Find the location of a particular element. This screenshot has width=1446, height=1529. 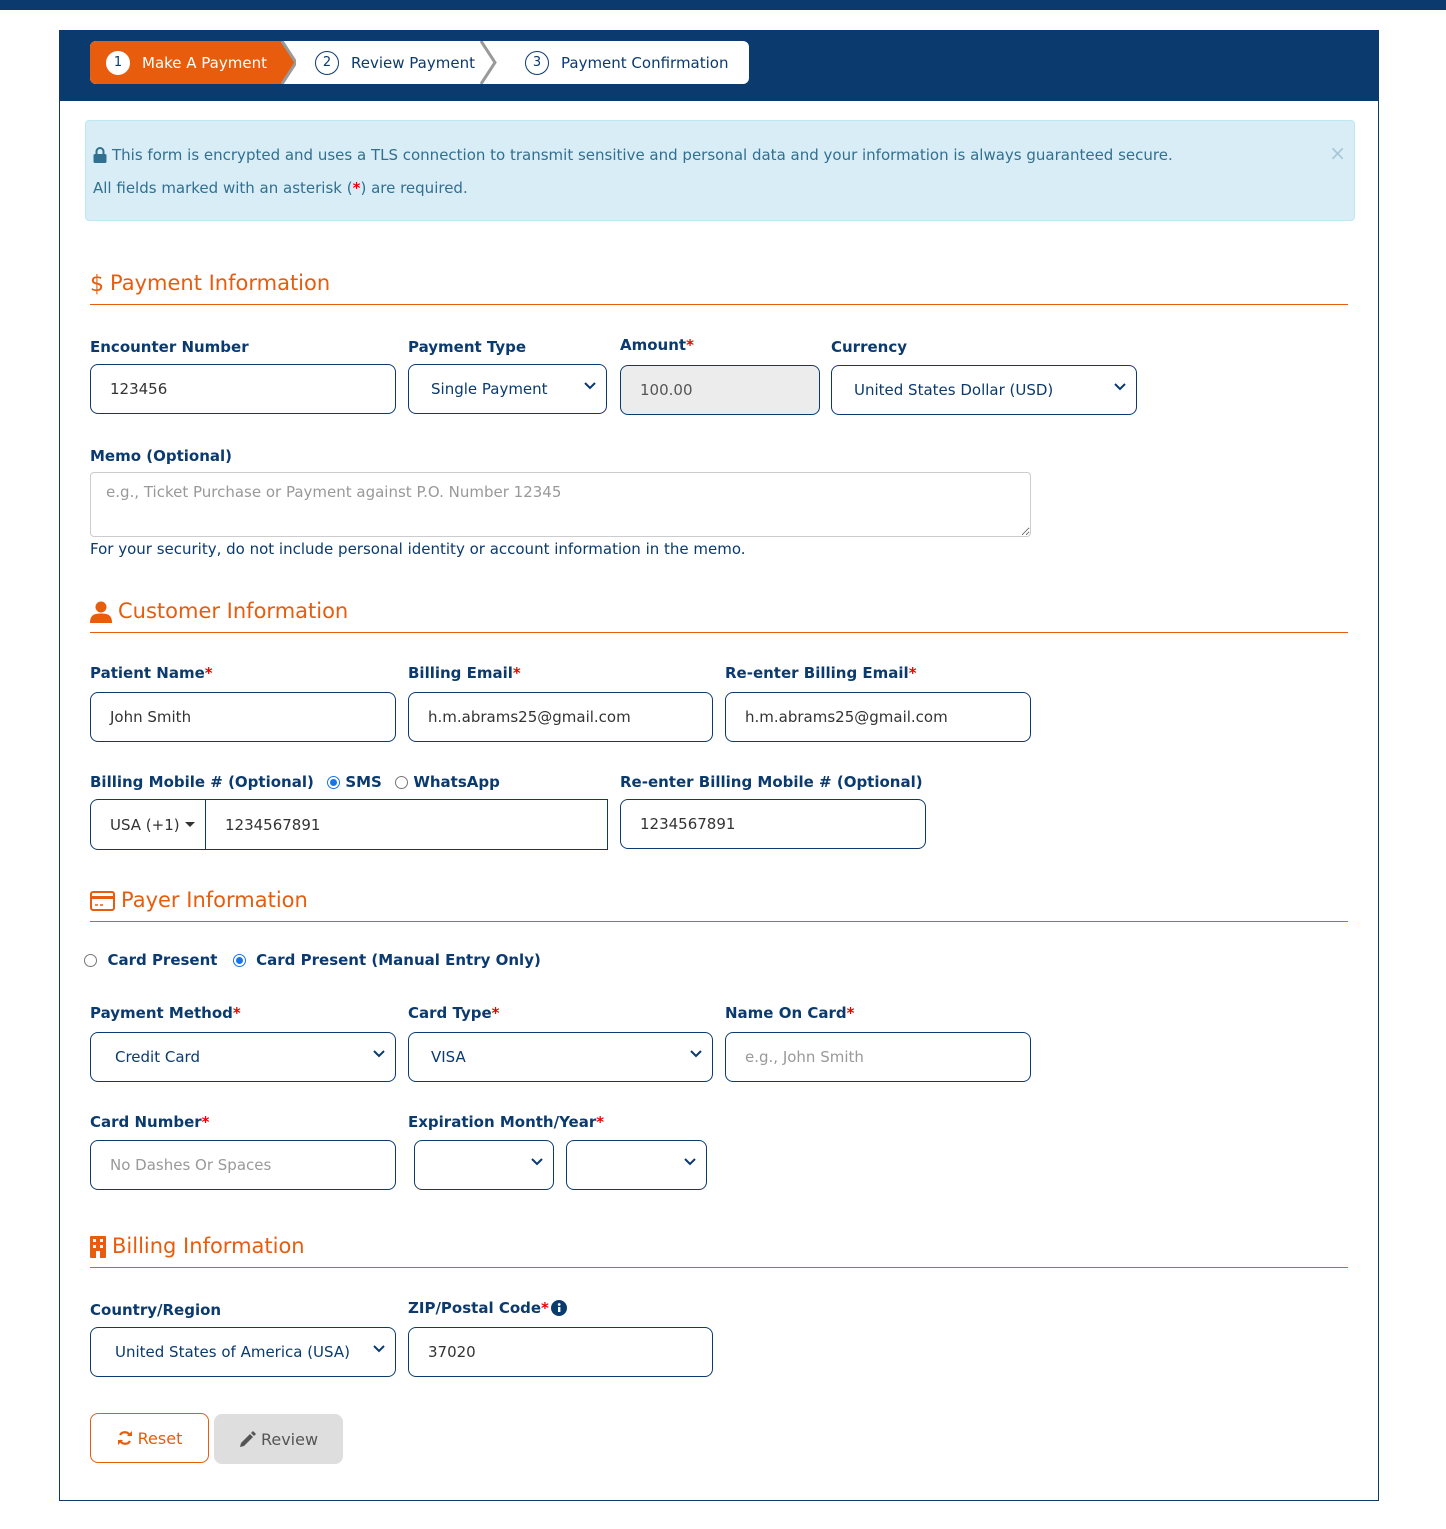

whatsapp-radio-option: WhatsApp is located at coordinates (447, 782).